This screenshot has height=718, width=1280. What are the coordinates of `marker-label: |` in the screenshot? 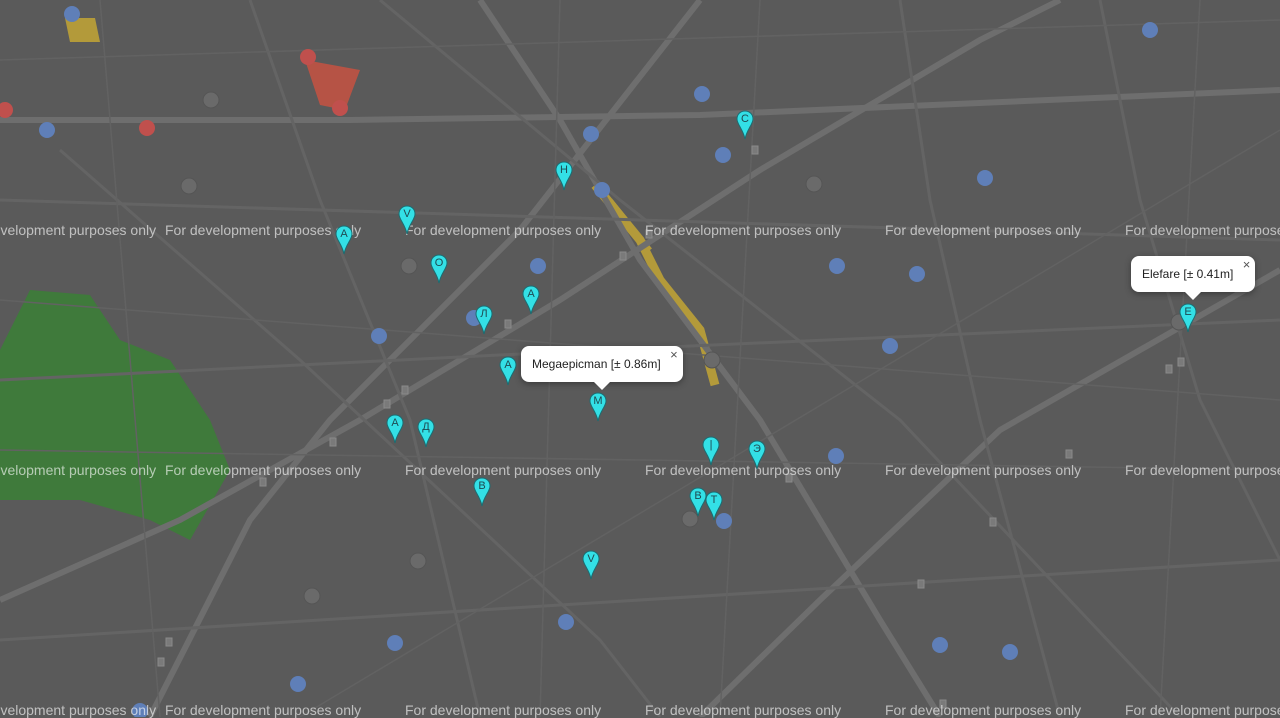 It's located at (711, 445).